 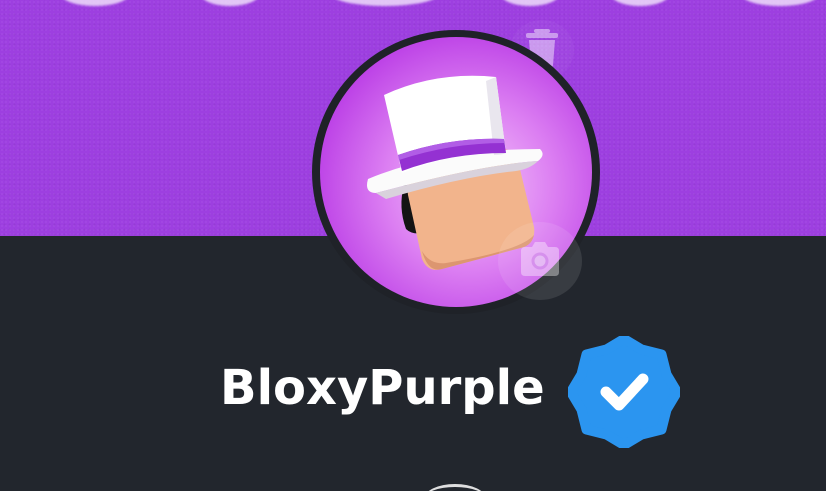 I want to click on username: BloxyPurple, so click(x=382, y=388).